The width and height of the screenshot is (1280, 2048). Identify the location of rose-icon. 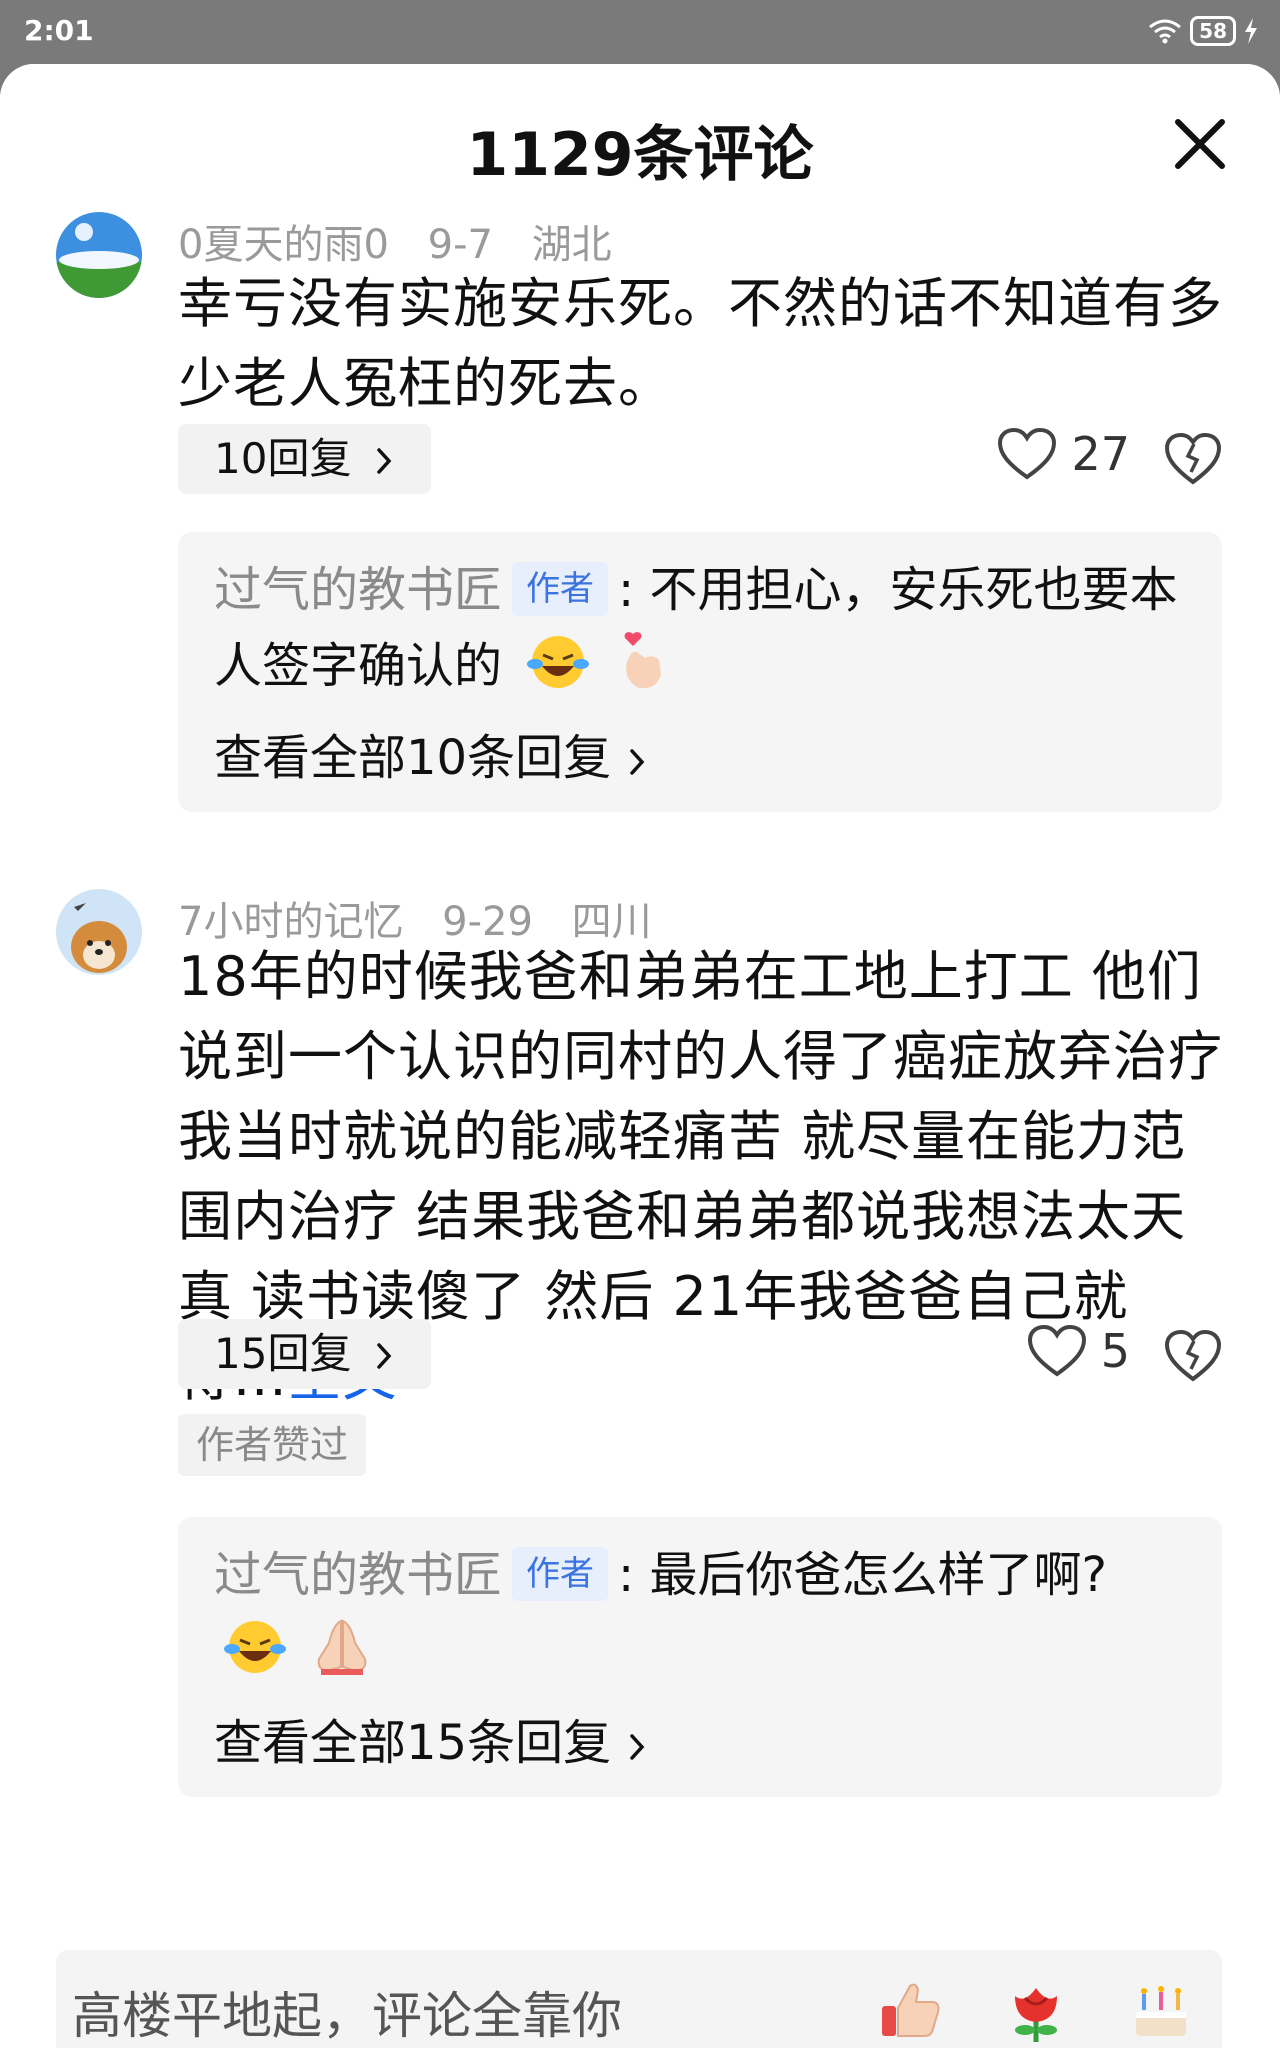
(1036, 2009).